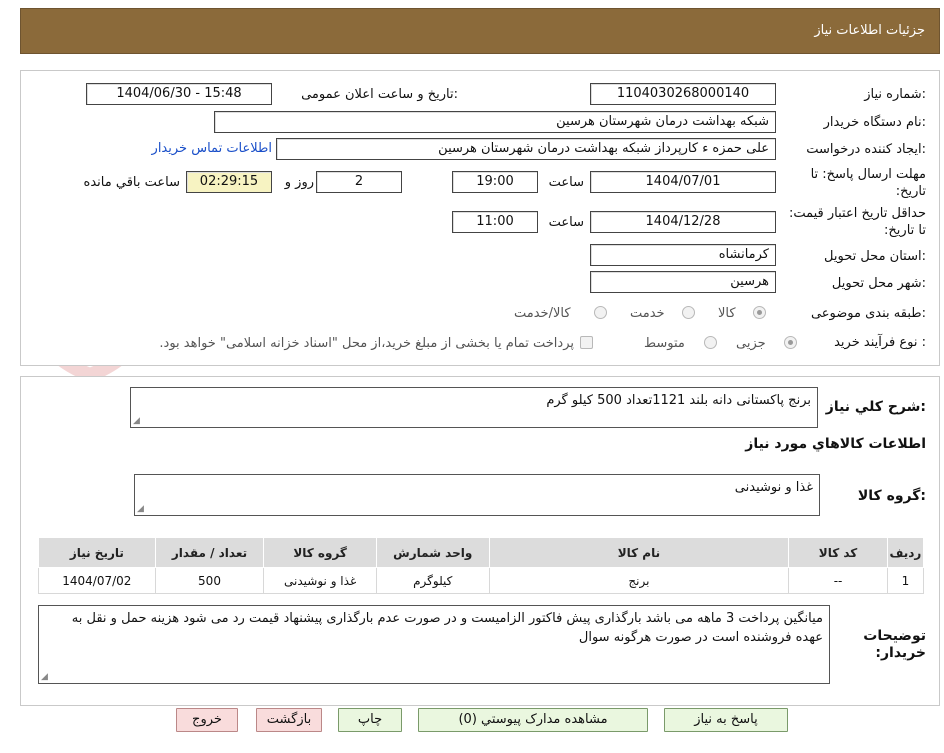 This screenshot has height=753, width=944. I want to click on validity-time-field: 11:00, so click(495, 222).